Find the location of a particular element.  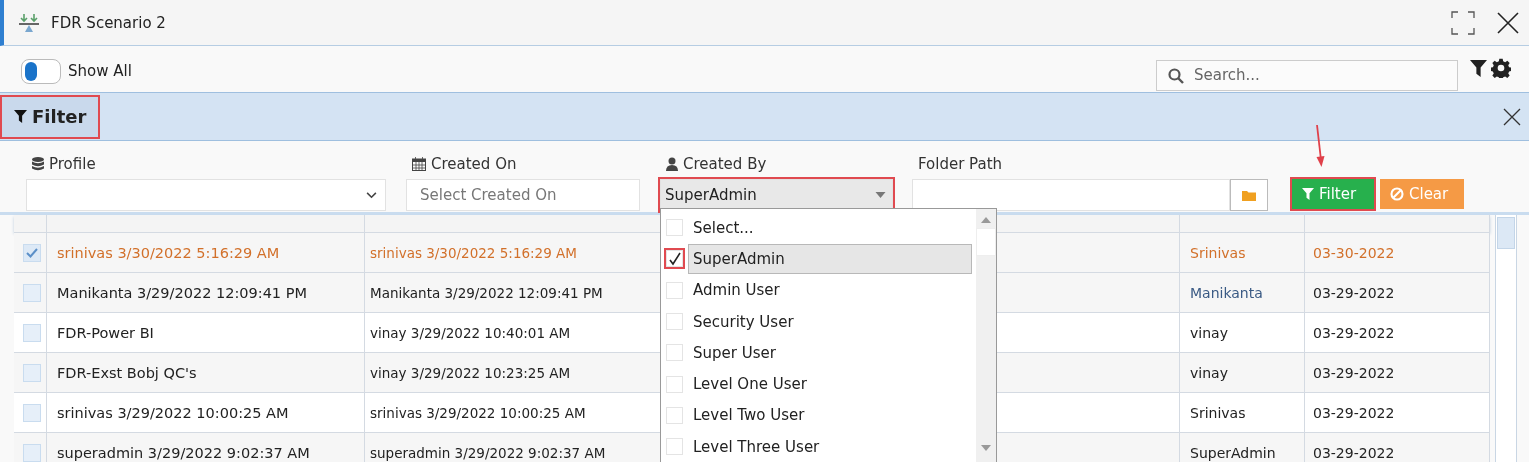

toggle-label: Show All is located at coordinates (100, 71).